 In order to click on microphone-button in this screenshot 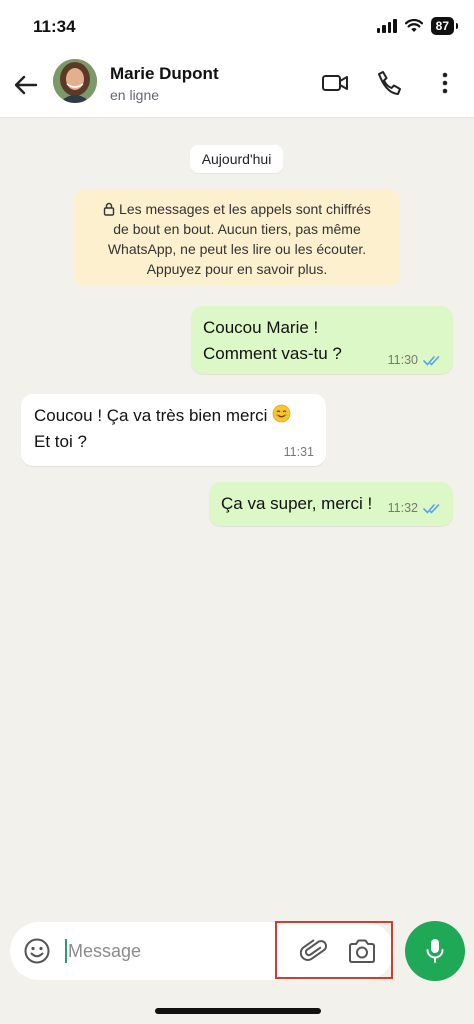, I will do `click(435, 951)`.